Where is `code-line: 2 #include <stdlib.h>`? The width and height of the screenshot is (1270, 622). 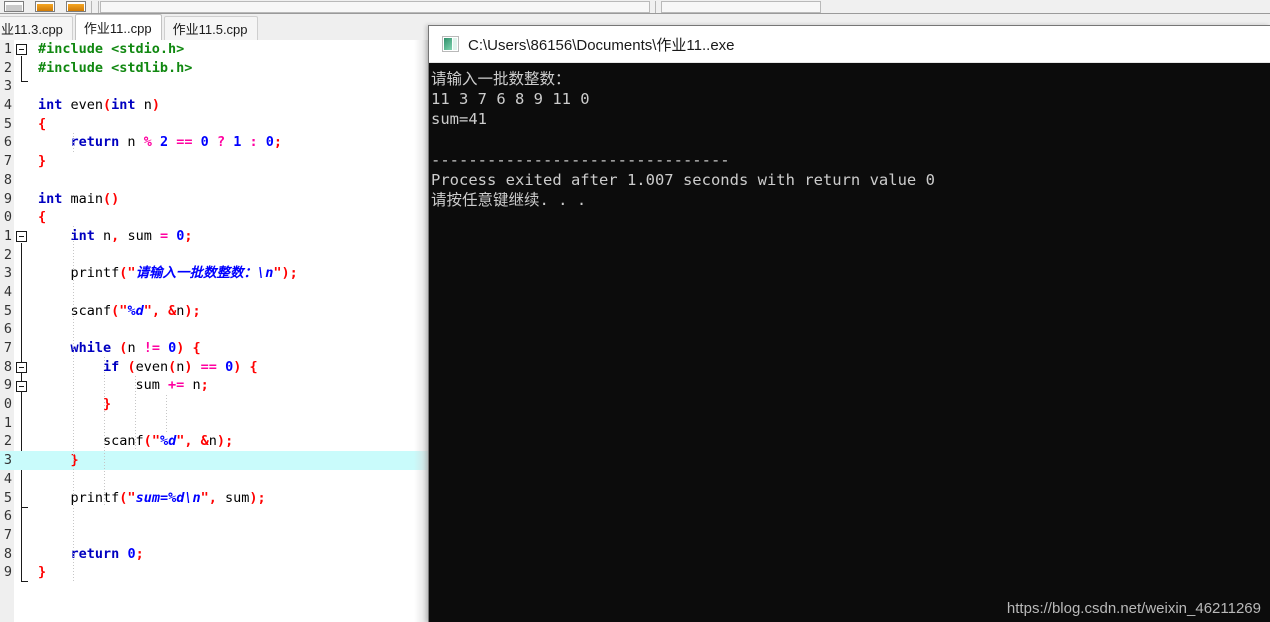 code-line: 2 #include <stdlib.h> is located at coordinates (215, 68).